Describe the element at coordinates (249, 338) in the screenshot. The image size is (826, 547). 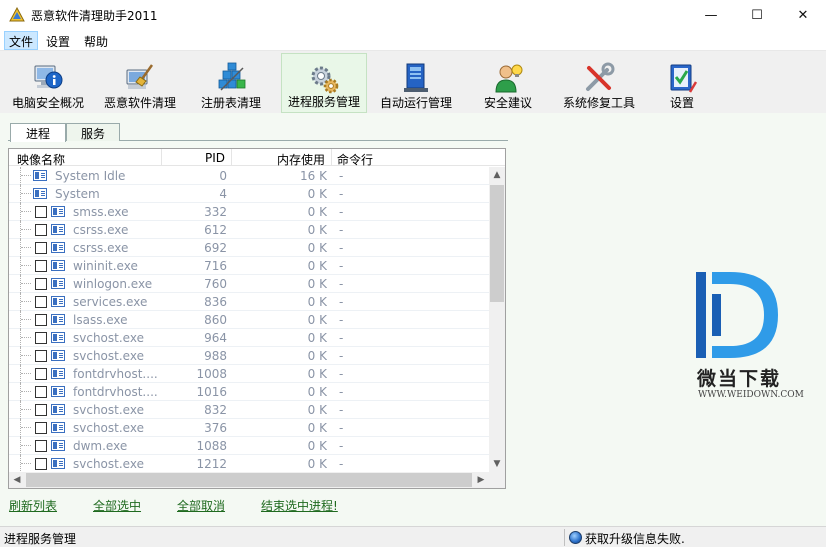
I see `table-row: svchost.exe 964 0 K-` at that location.